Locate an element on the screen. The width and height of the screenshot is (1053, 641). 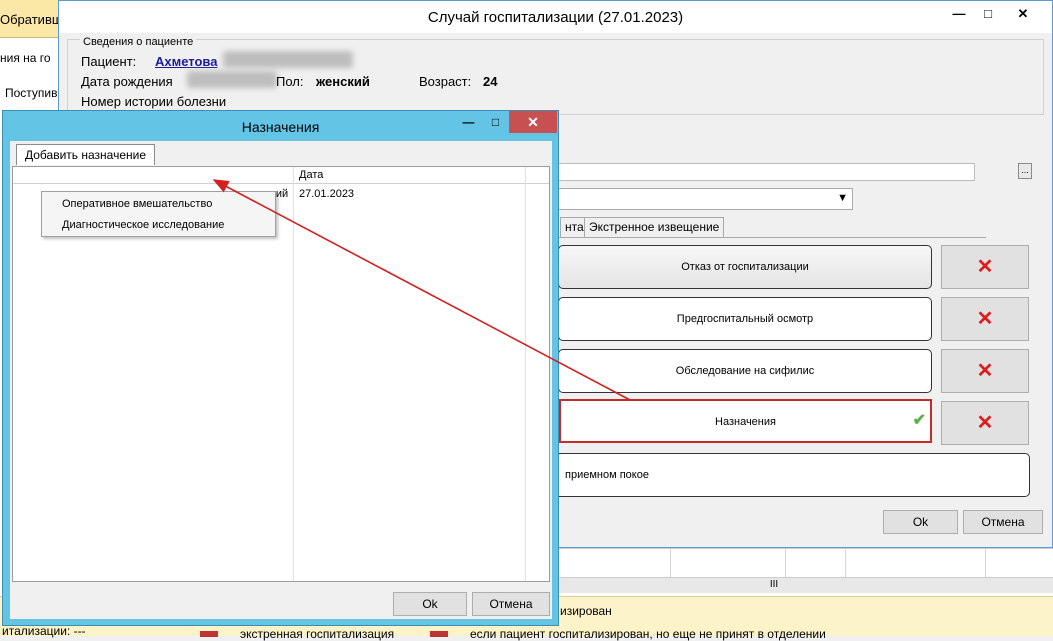
background-tab-label: Обративш is located at coordinates (31, 19).